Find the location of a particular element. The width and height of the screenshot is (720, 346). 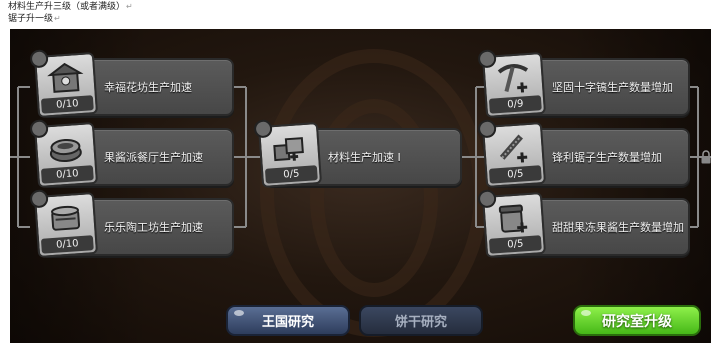

materials-icon is located at coordinates (288, 149).